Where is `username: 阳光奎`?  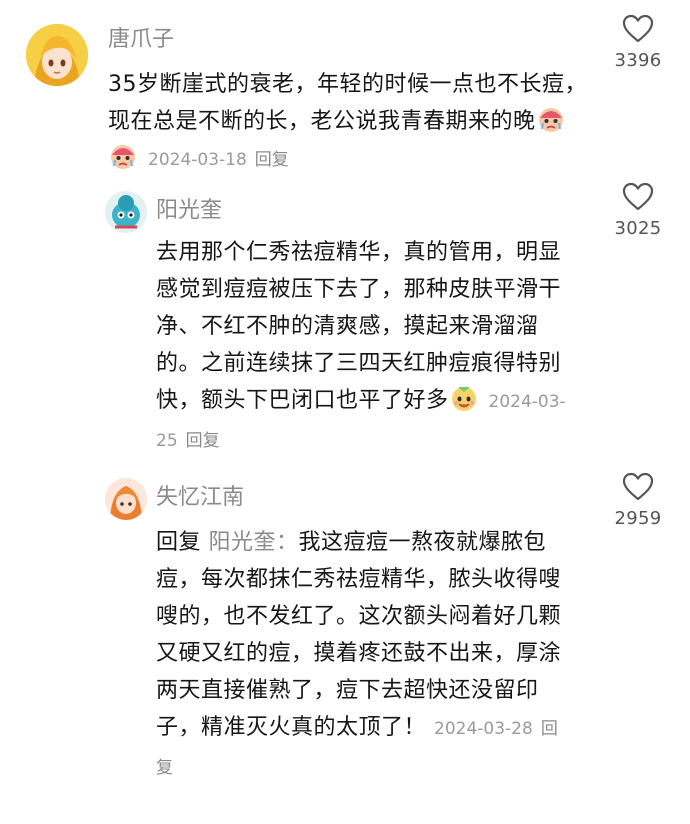
username: 阳光奎 is located at coordinates (189, 211).